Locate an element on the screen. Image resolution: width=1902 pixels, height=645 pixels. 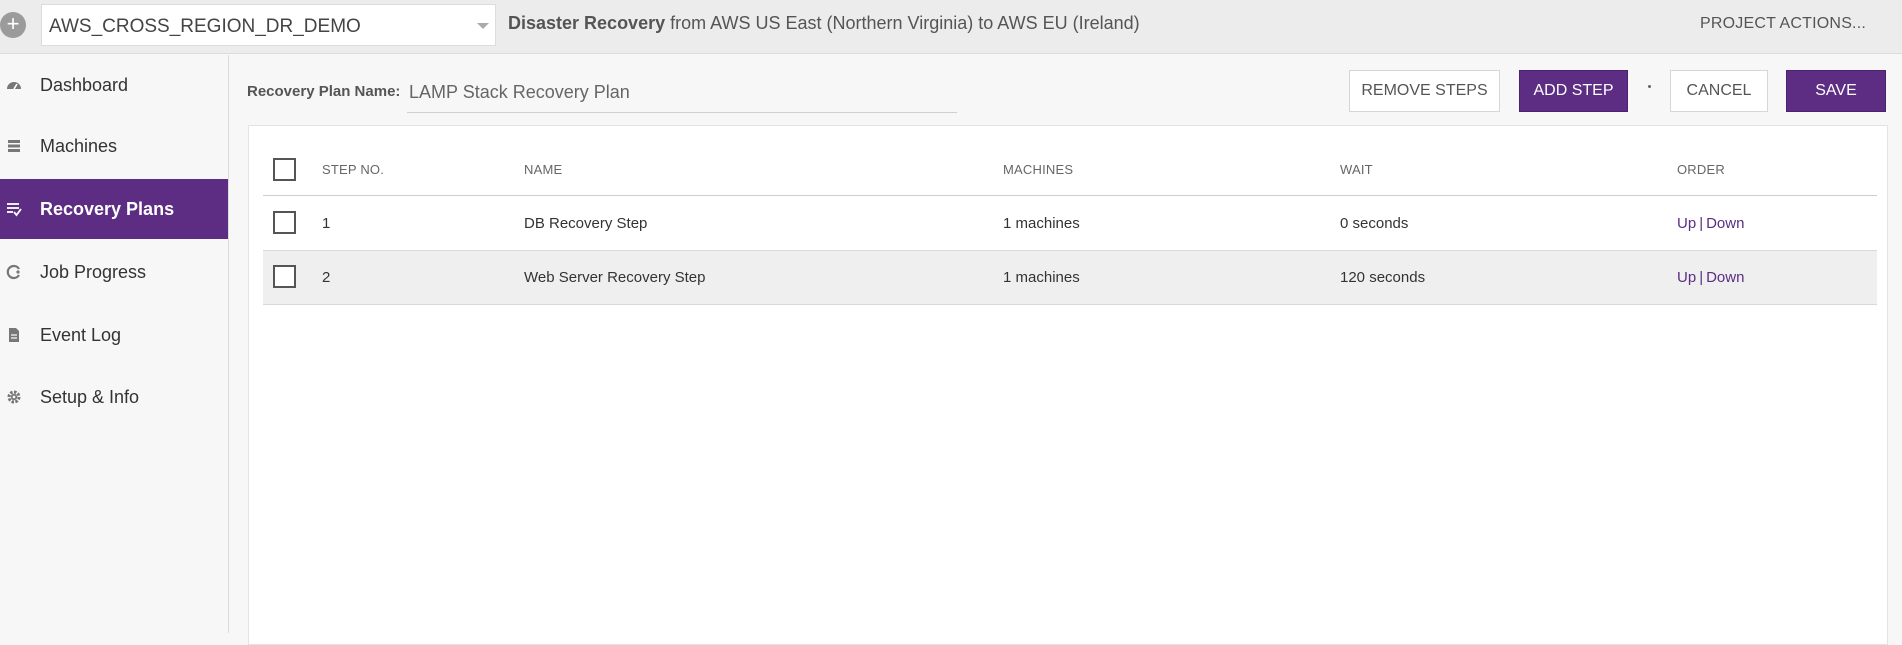
sidebar-item-setup-info: Setup & Info is located at coordinates (114, 397).